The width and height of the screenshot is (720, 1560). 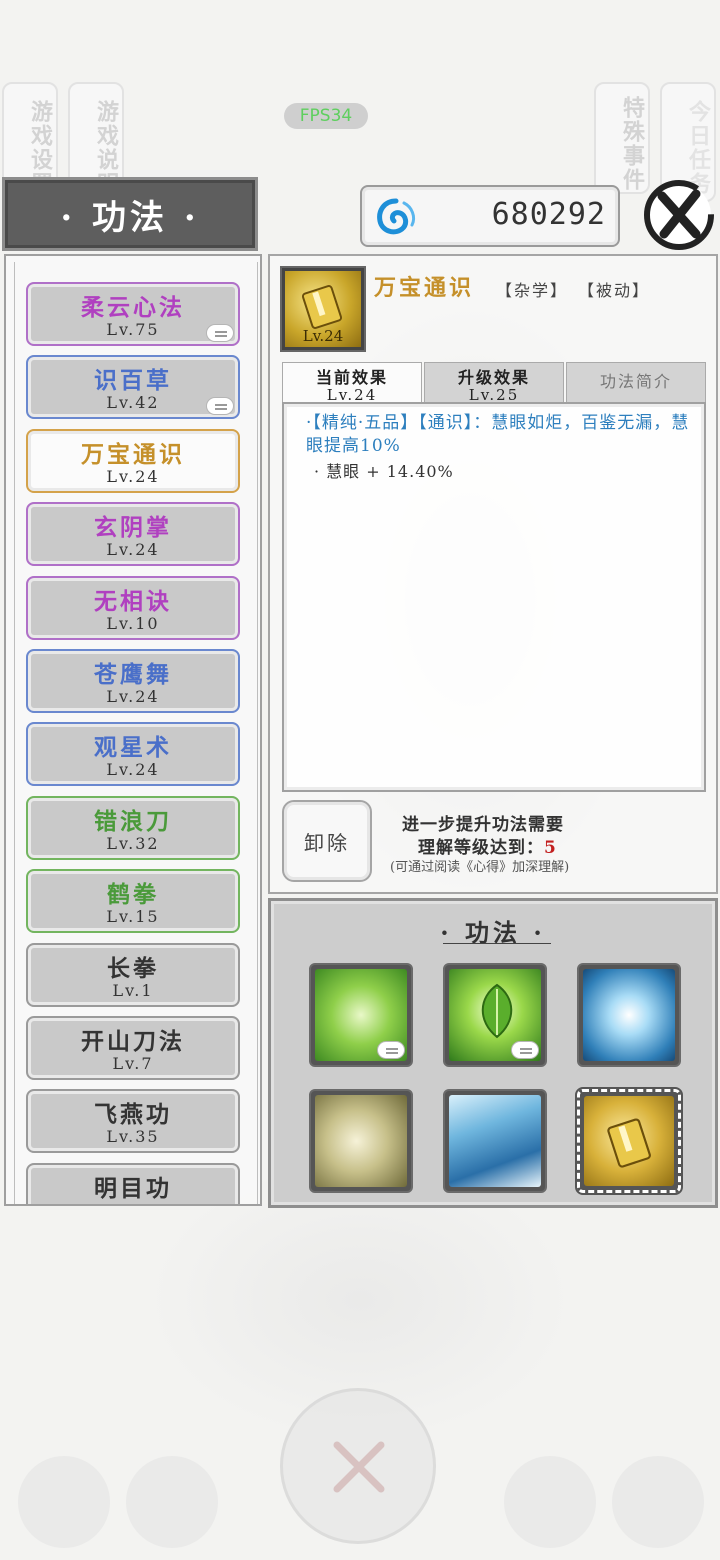 I want to click on skill-list-item-level: Lv.15, so click(x=133, y=916).